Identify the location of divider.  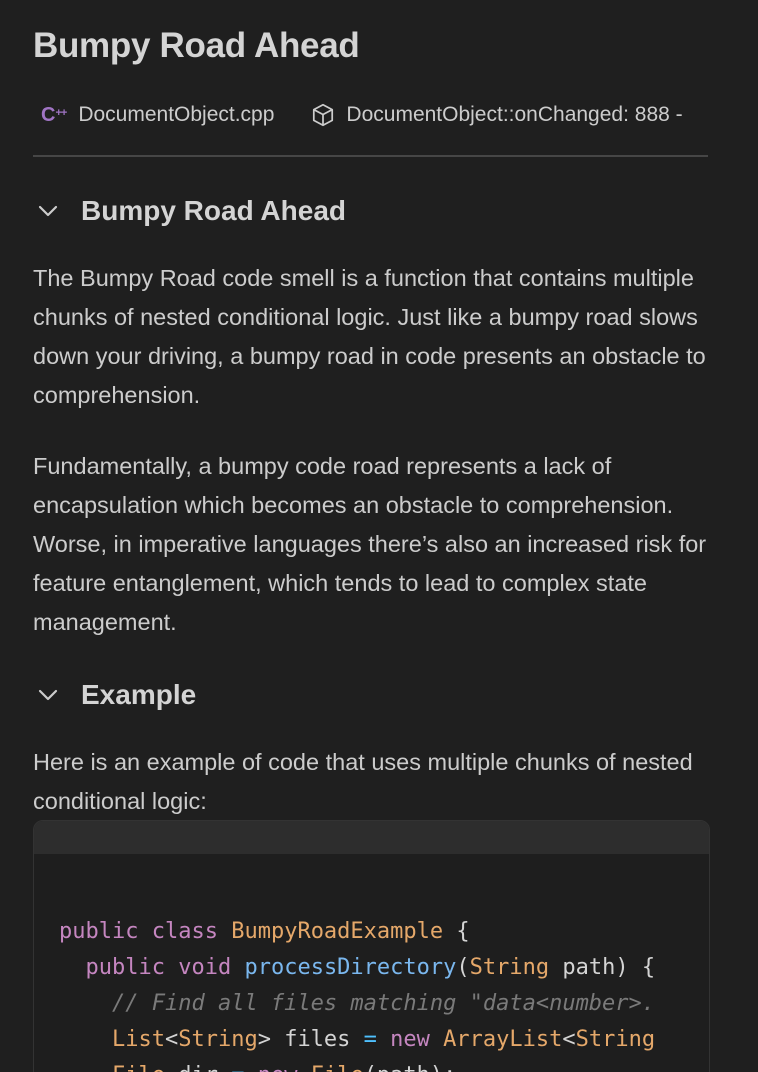
(370, 156).